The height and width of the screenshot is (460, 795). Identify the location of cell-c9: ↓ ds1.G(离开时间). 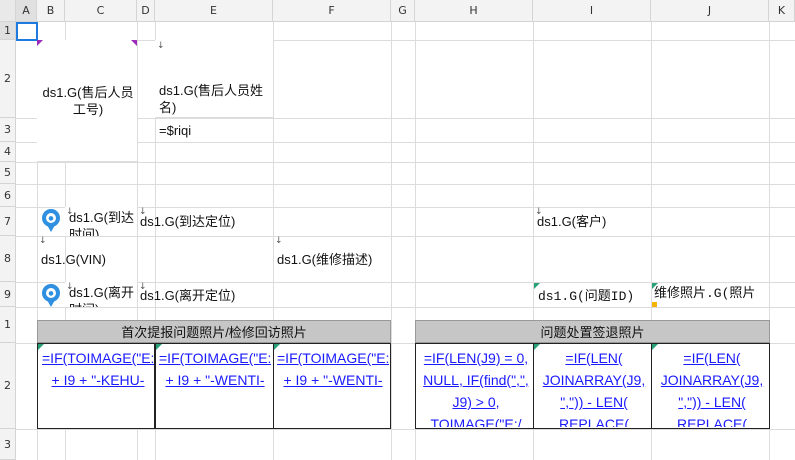
(101, 294).